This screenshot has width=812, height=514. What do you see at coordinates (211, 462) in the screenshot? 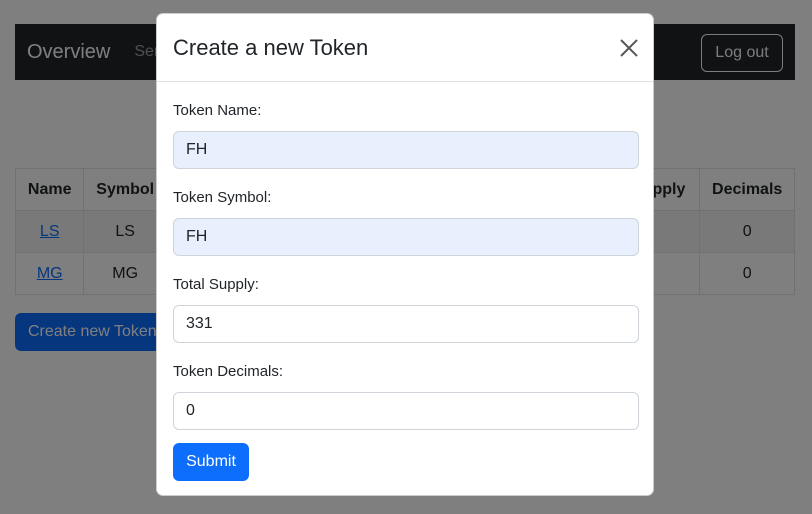
I see `submit-button: Submit` at bounding box center [211, 462].